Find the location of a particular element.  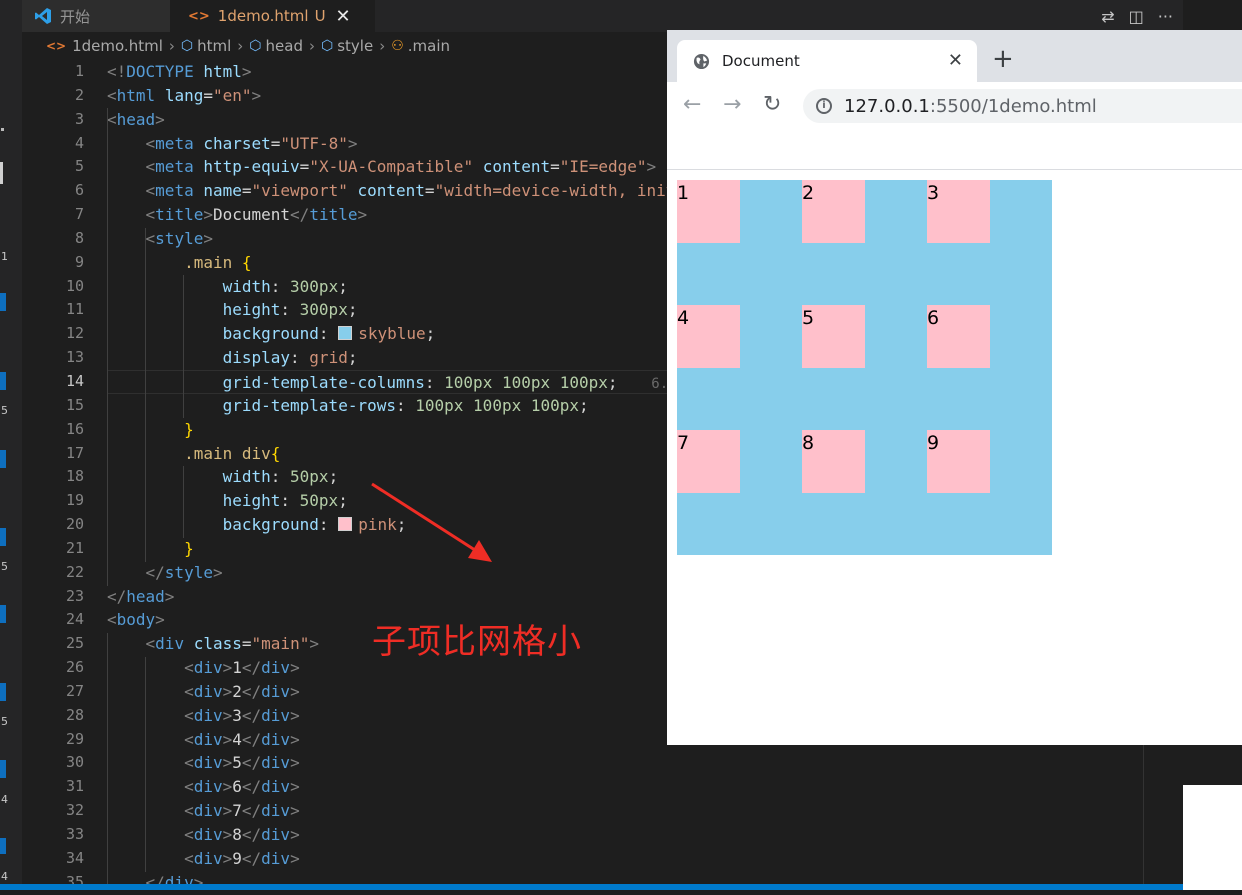

code-token: width is located at coordinates (246, 286).